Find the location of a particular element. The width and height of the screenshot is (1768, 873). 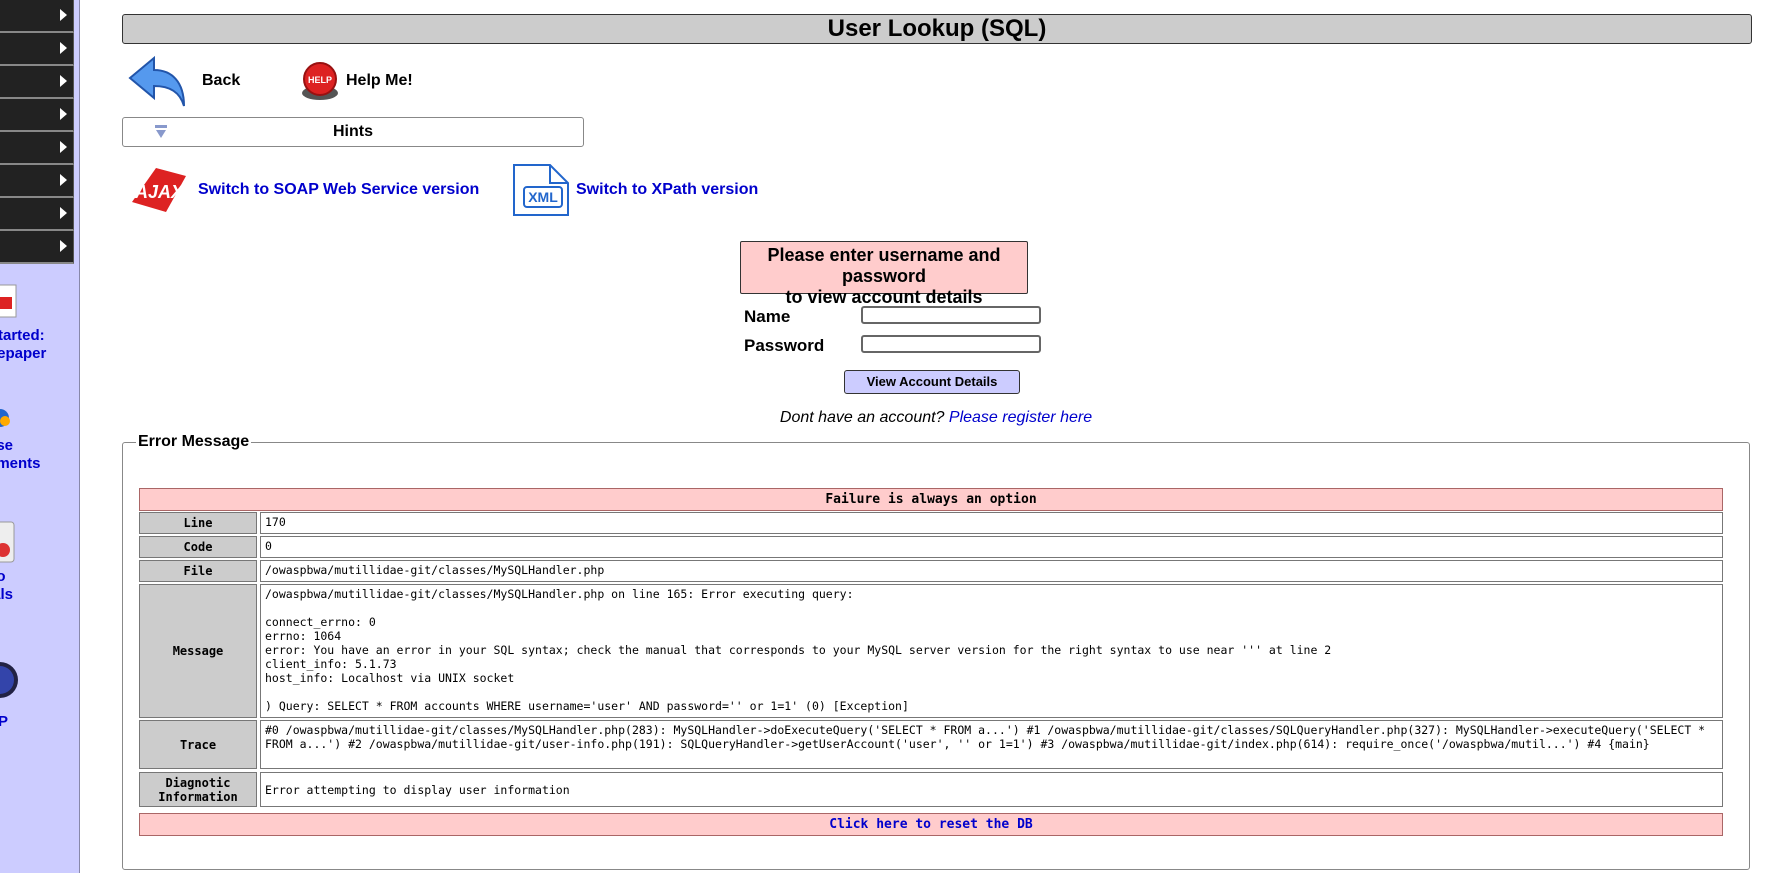

sidebar-link-line1: Started: is located at coordinates (22, 335).